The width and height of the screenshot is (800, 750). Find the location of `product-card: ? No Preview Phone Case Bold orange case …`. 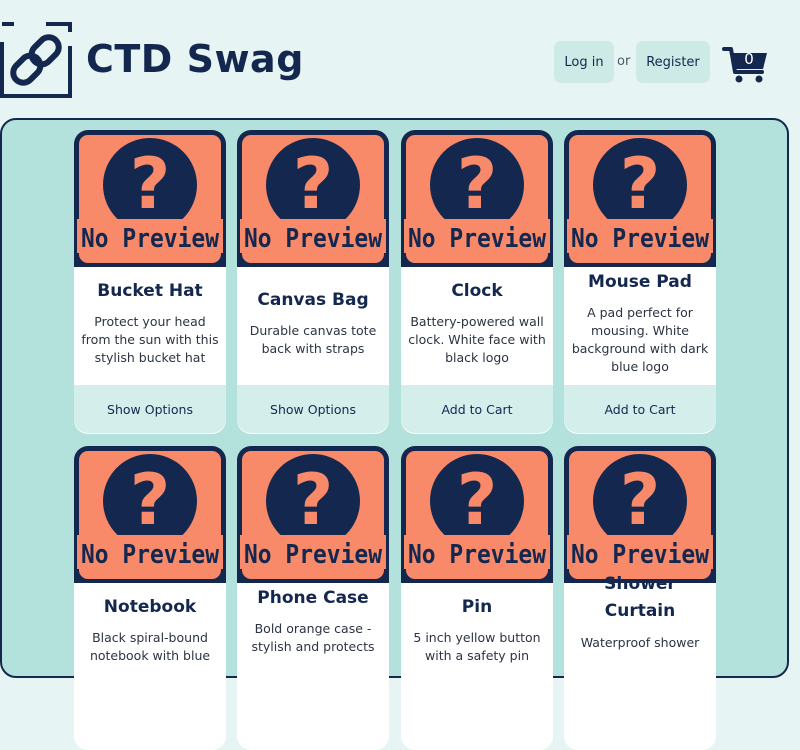

product-card: ? No Preview Phone Case Bold orange case … is located at coordinates (313, 598).